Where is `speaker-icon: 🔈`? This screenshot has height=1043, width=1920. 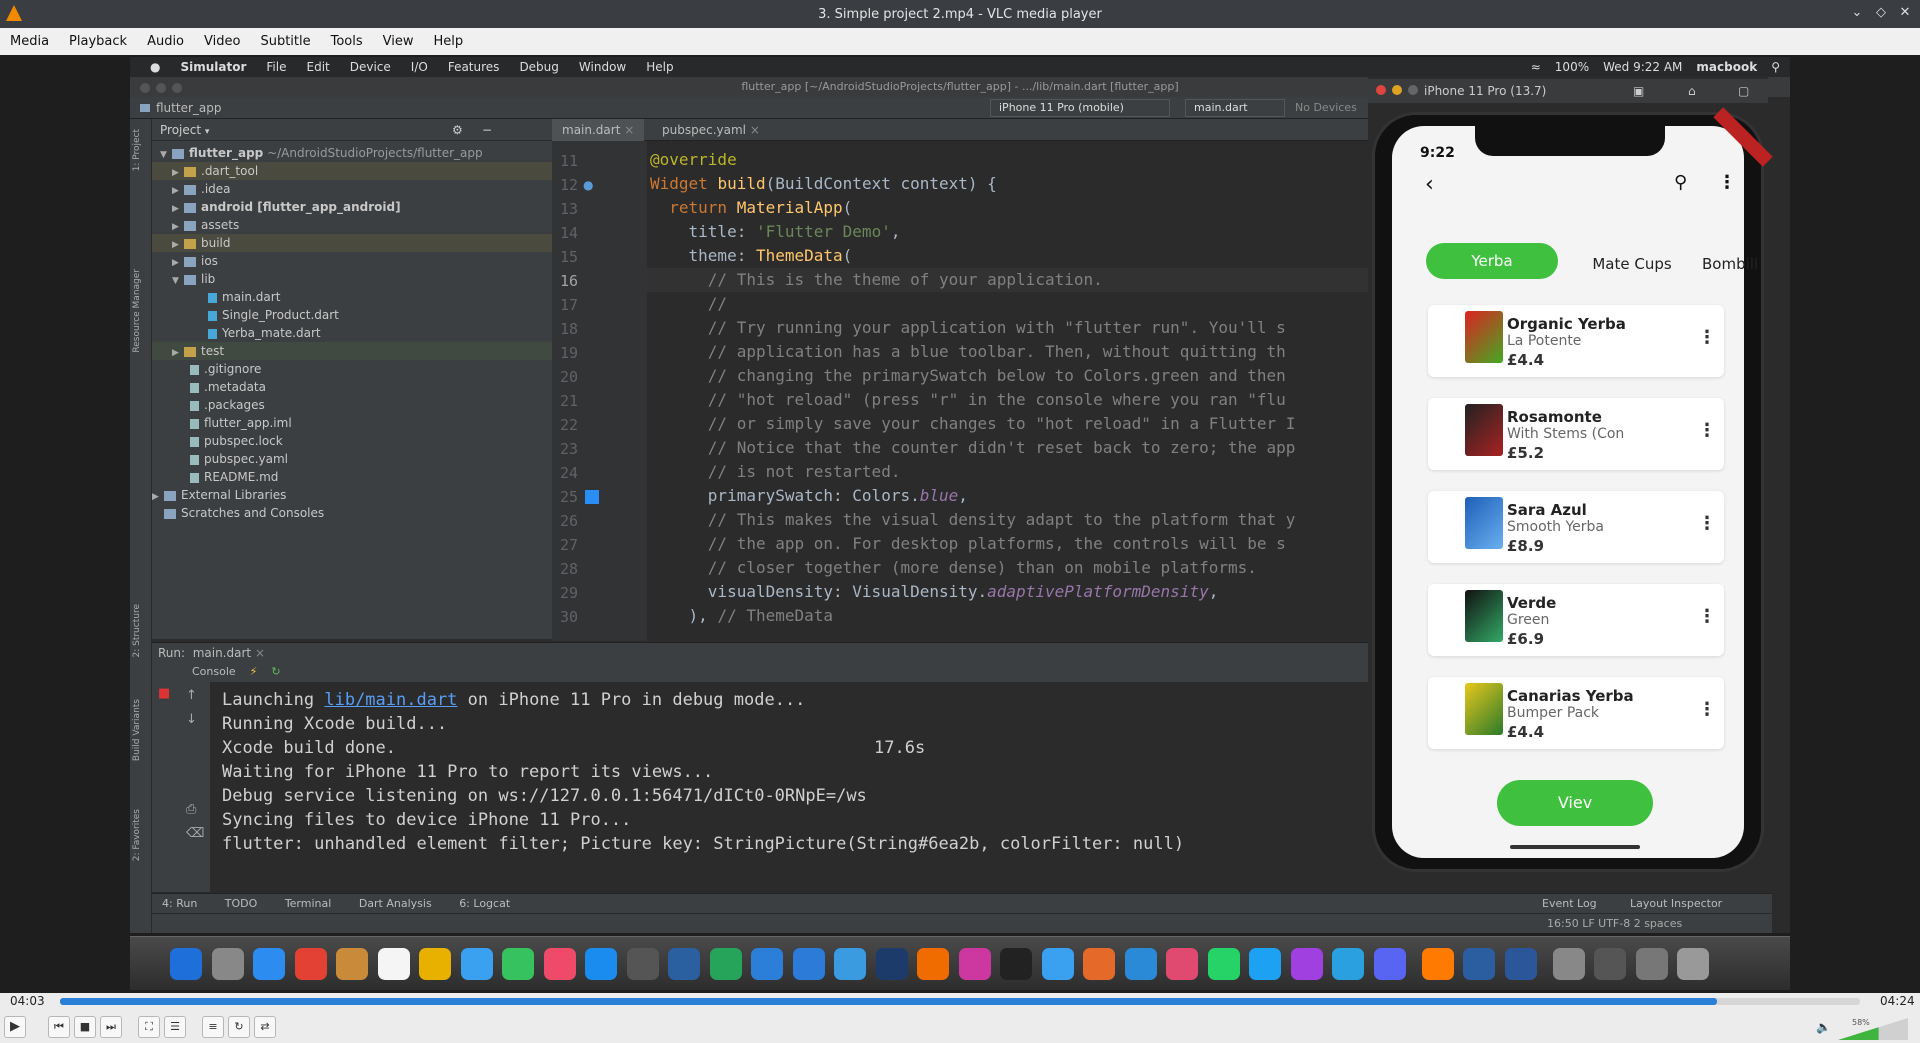
speaker-icon: 🔈 is located at coordinates (1823, 1027).